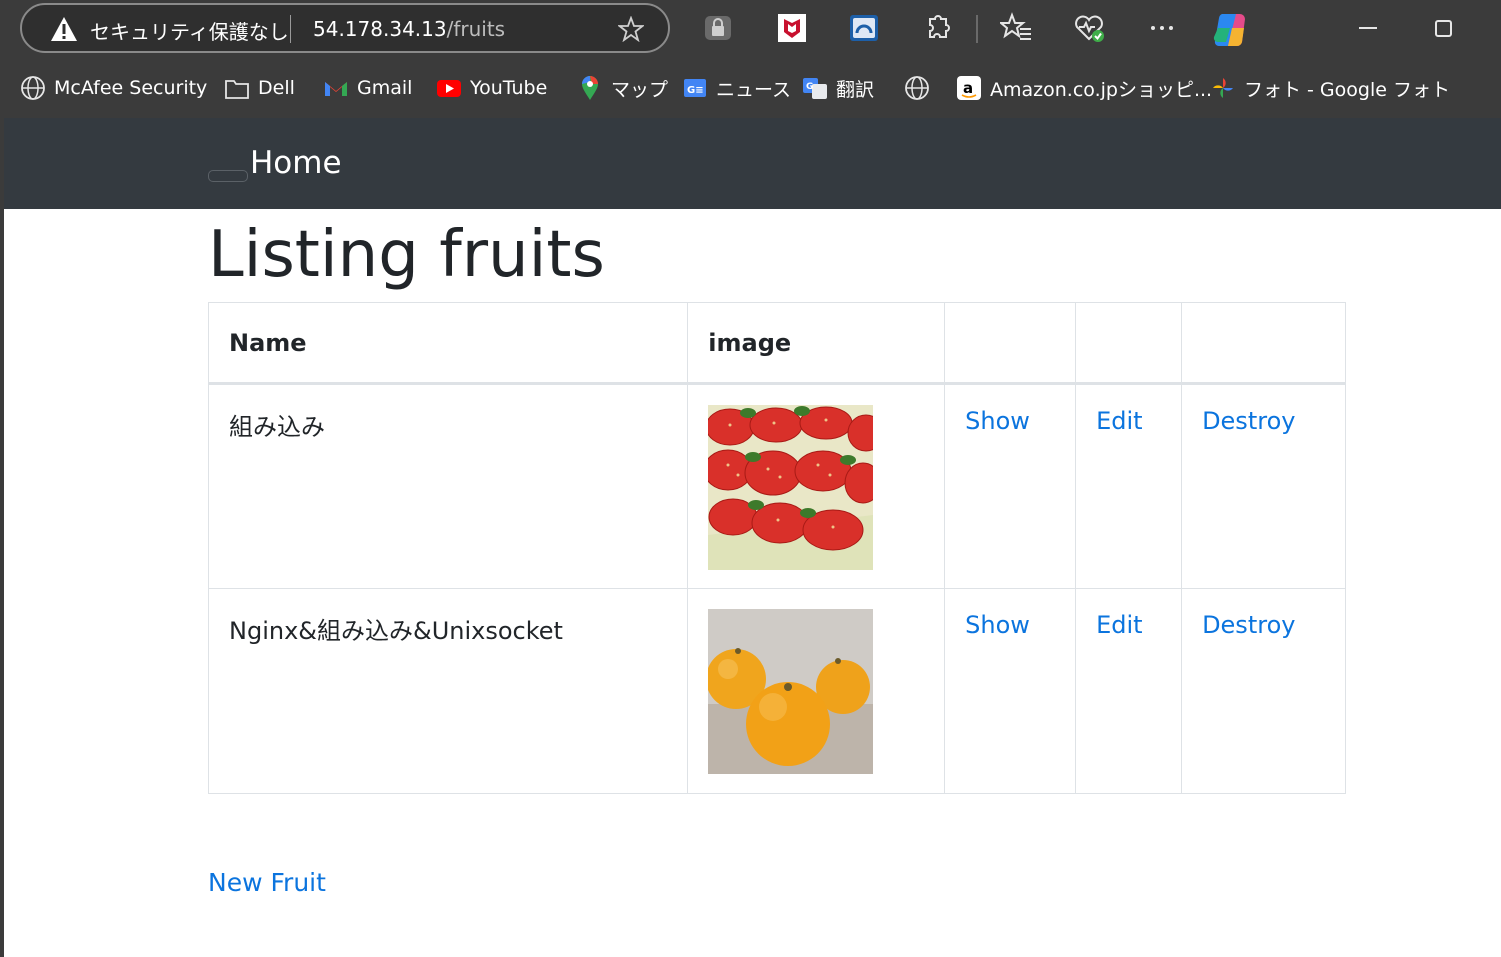 The image size is (1501, 957). I want to click on security-status-text: セキュリティ保護なし, so click(189, 30).